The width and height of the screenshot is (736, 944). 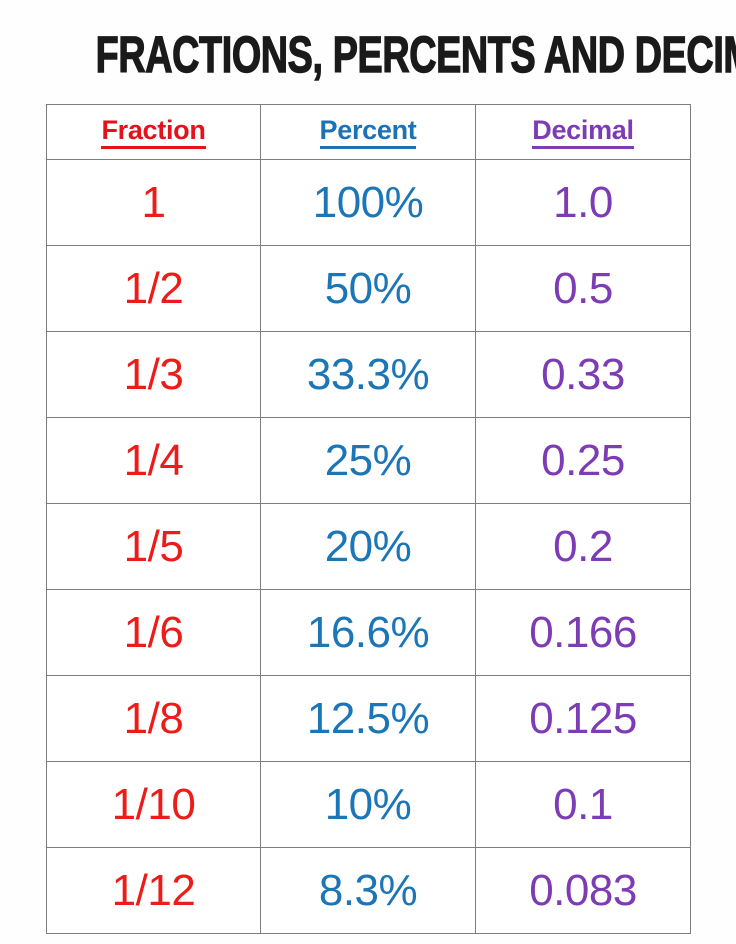 I want to click on table-row: 1/2 50% 0.5, so click(x=368, y=288).